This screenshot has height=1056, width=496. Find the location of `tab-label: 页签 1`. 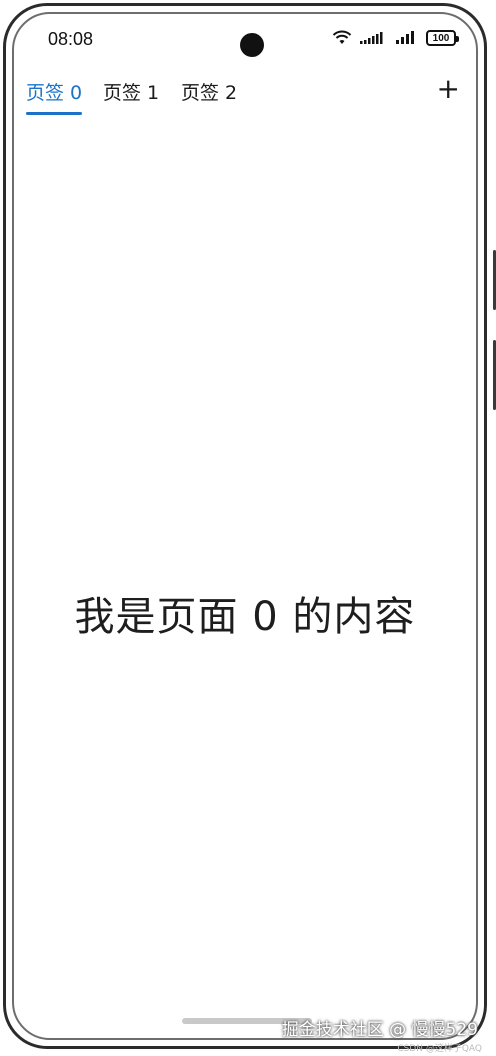

tab-label: 页签 1 is located at coordinates (131, 93).